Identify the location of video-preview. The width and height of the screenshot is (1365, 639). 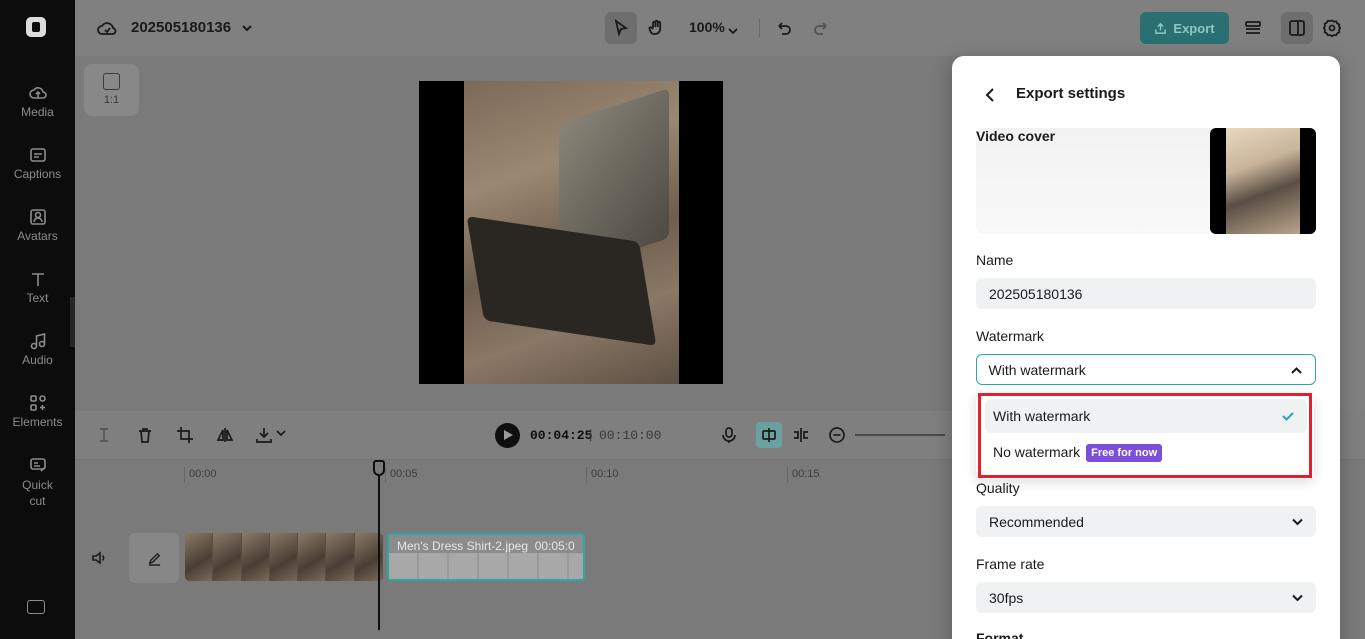
(571, 232).